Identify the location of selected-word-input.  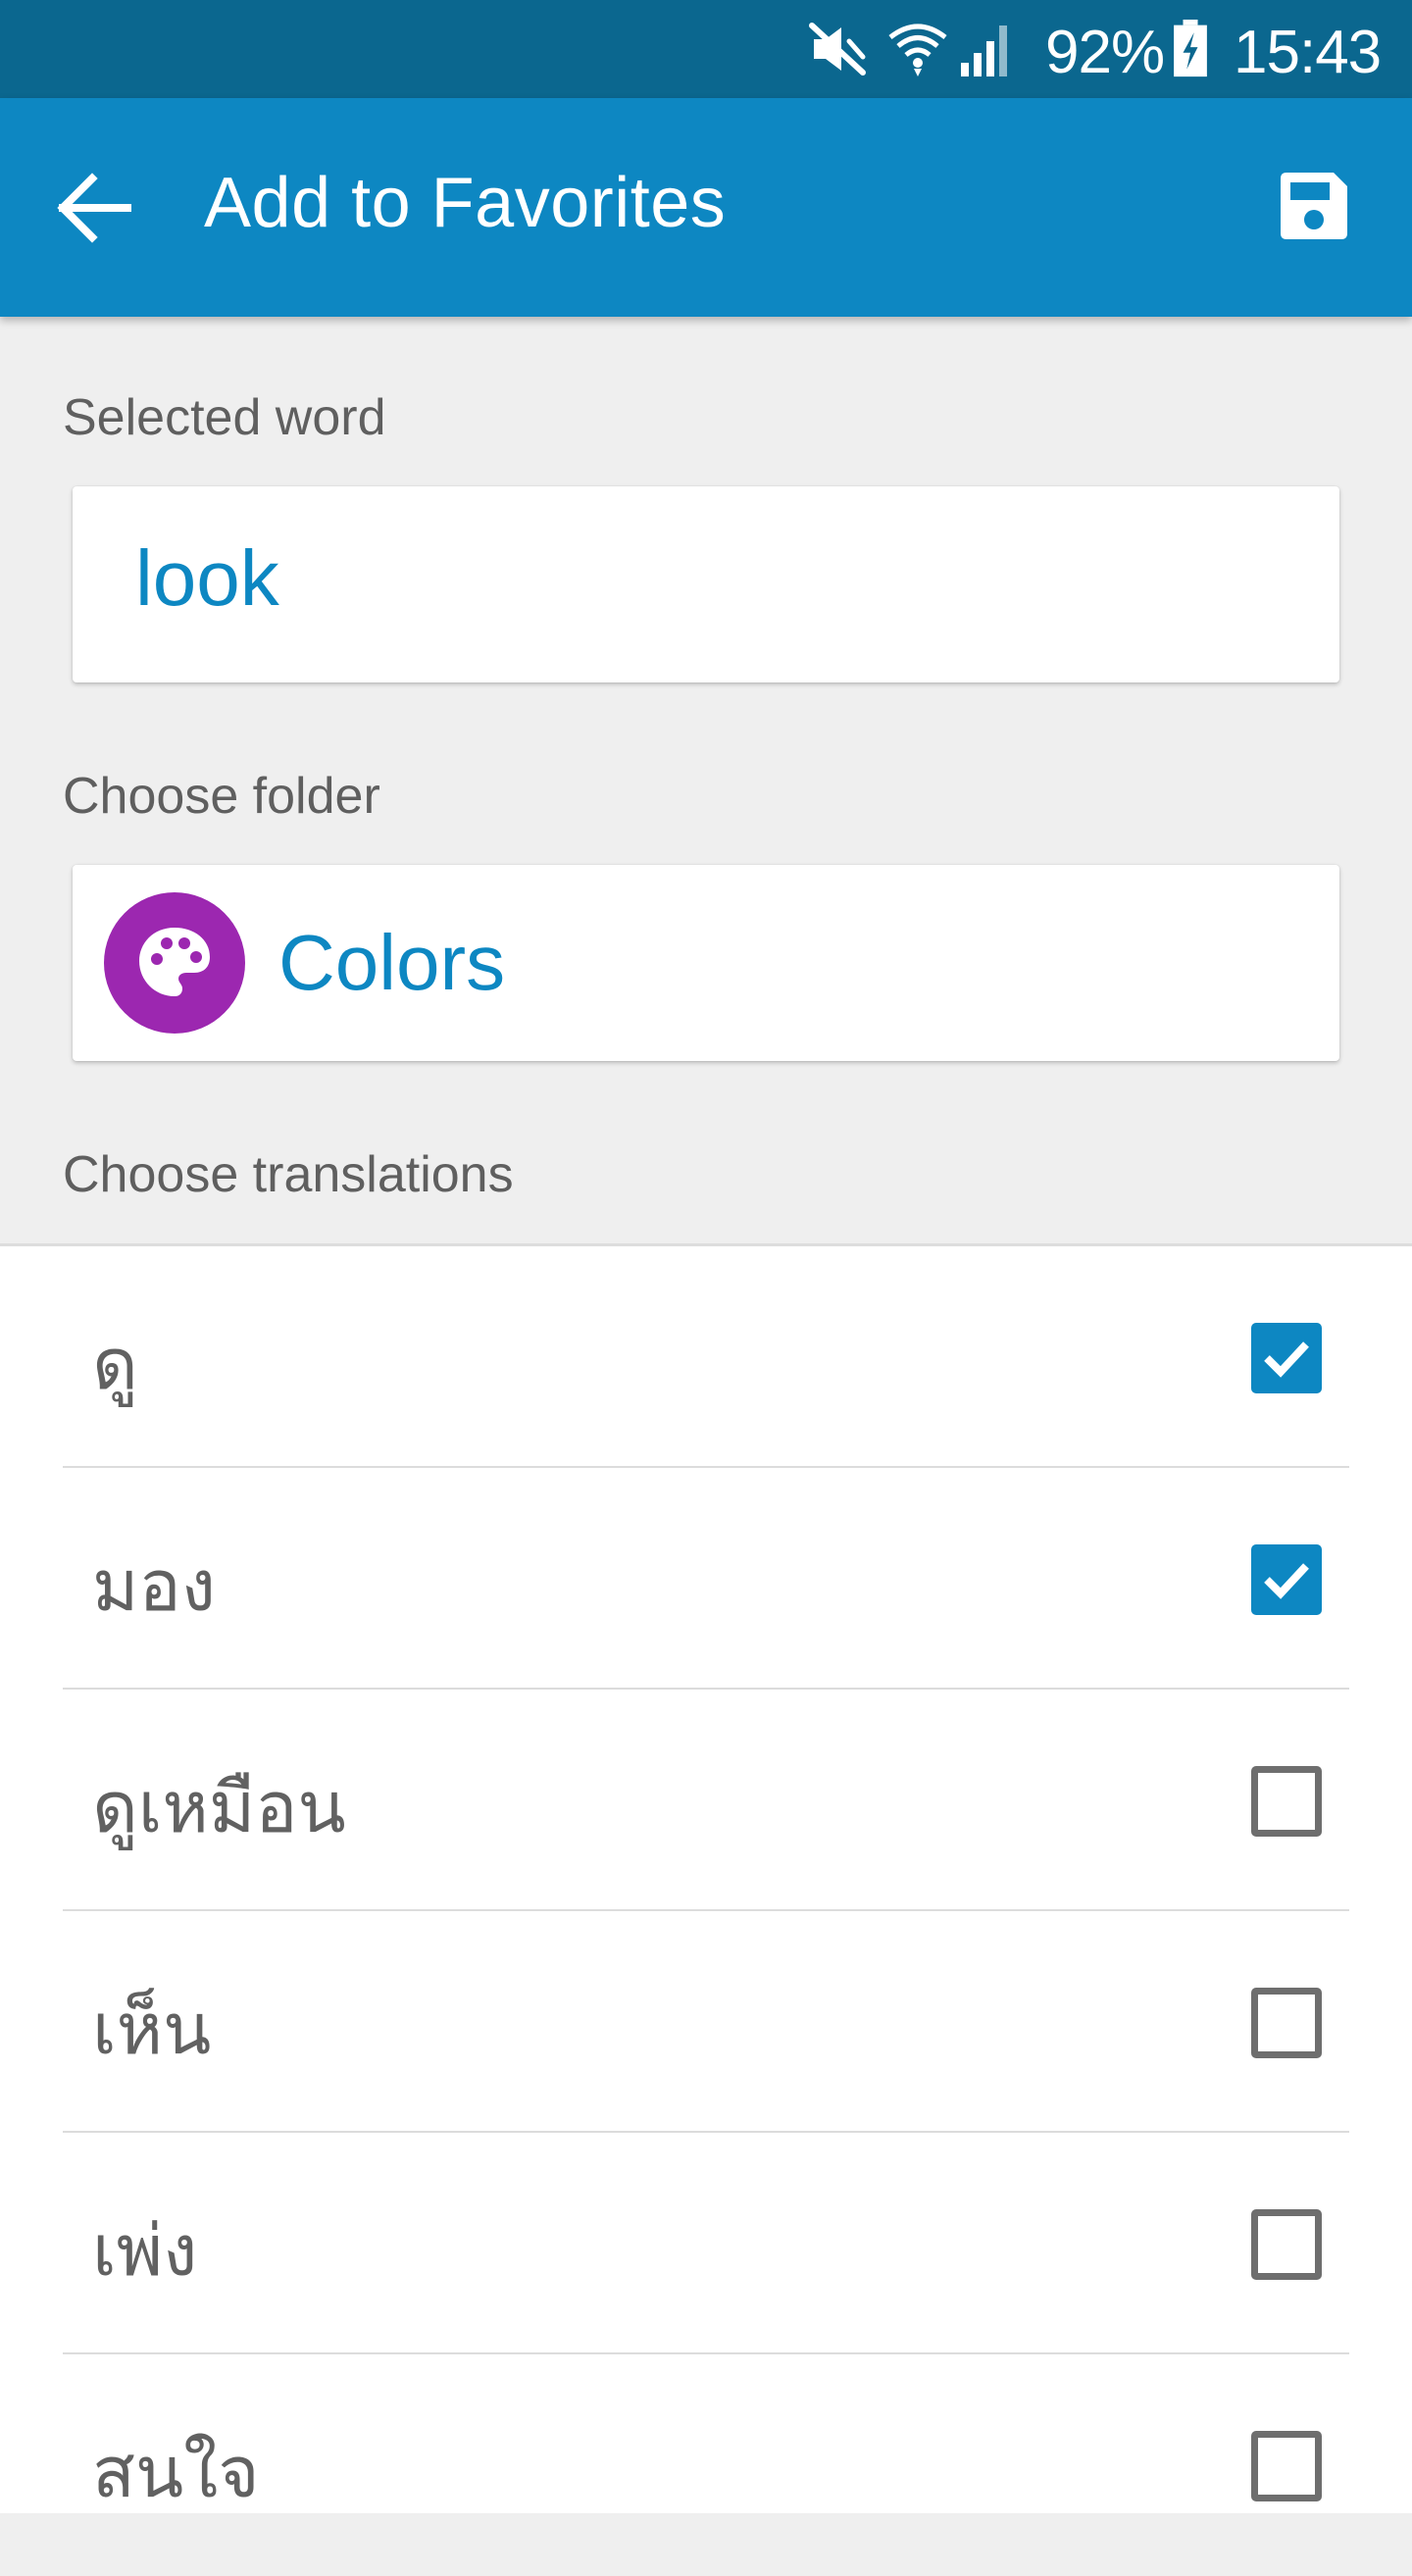
(704, 578).